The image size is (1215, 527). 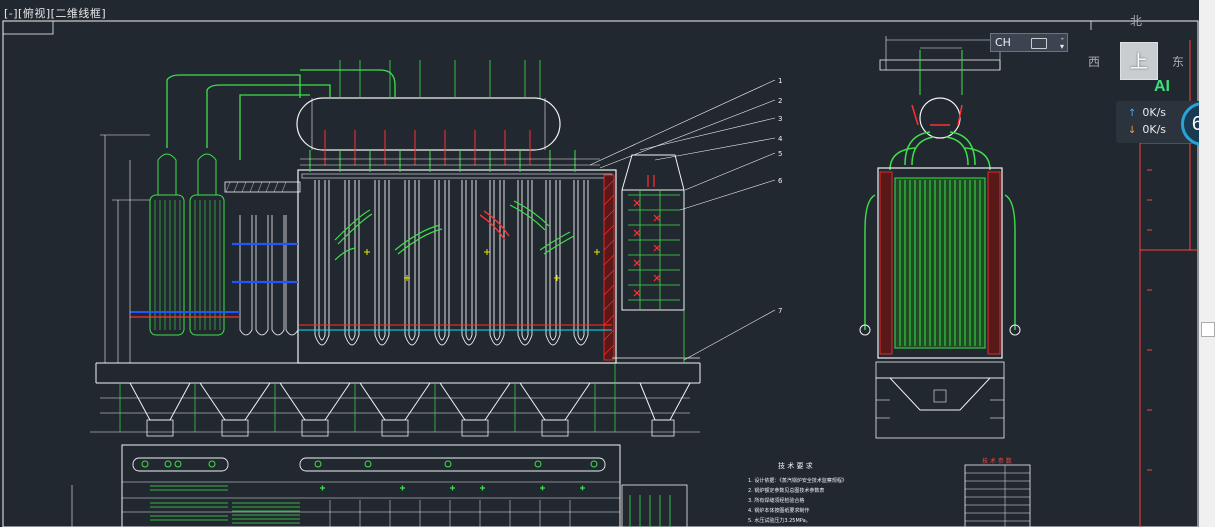 What do you see at coordinates (1207, 263) in the screenshot?
I see `vertical-scrollbar` at bounding box center [1207, 263].